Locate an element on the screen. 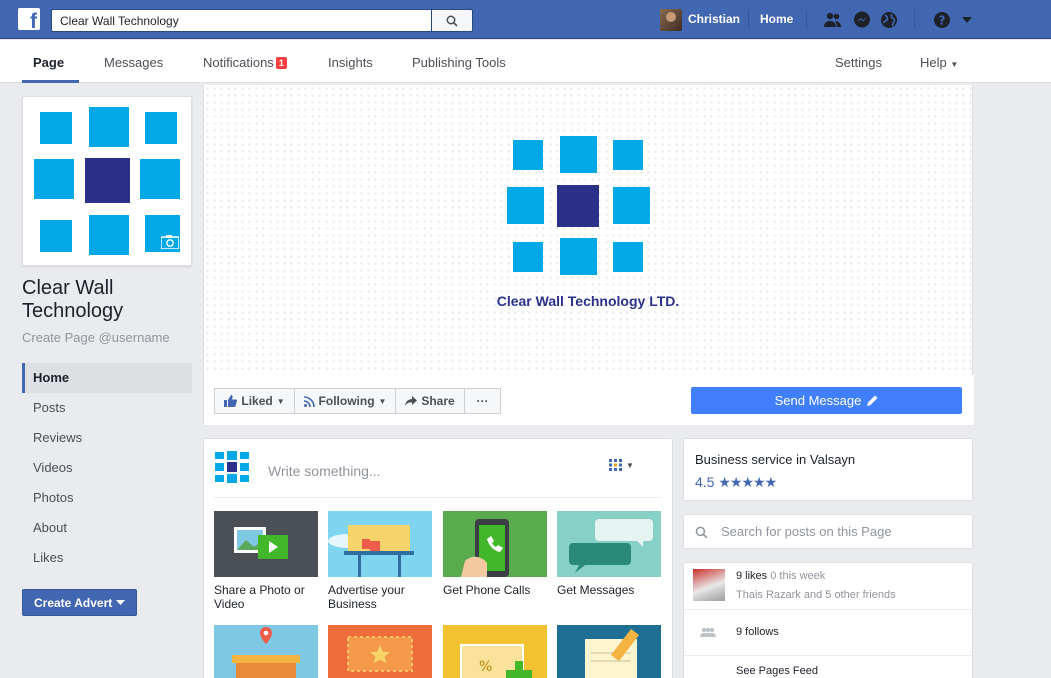 The height and width of the screenshot is (678, 1051). nav-item-posts: Posts is located at coordinates (107, 408).